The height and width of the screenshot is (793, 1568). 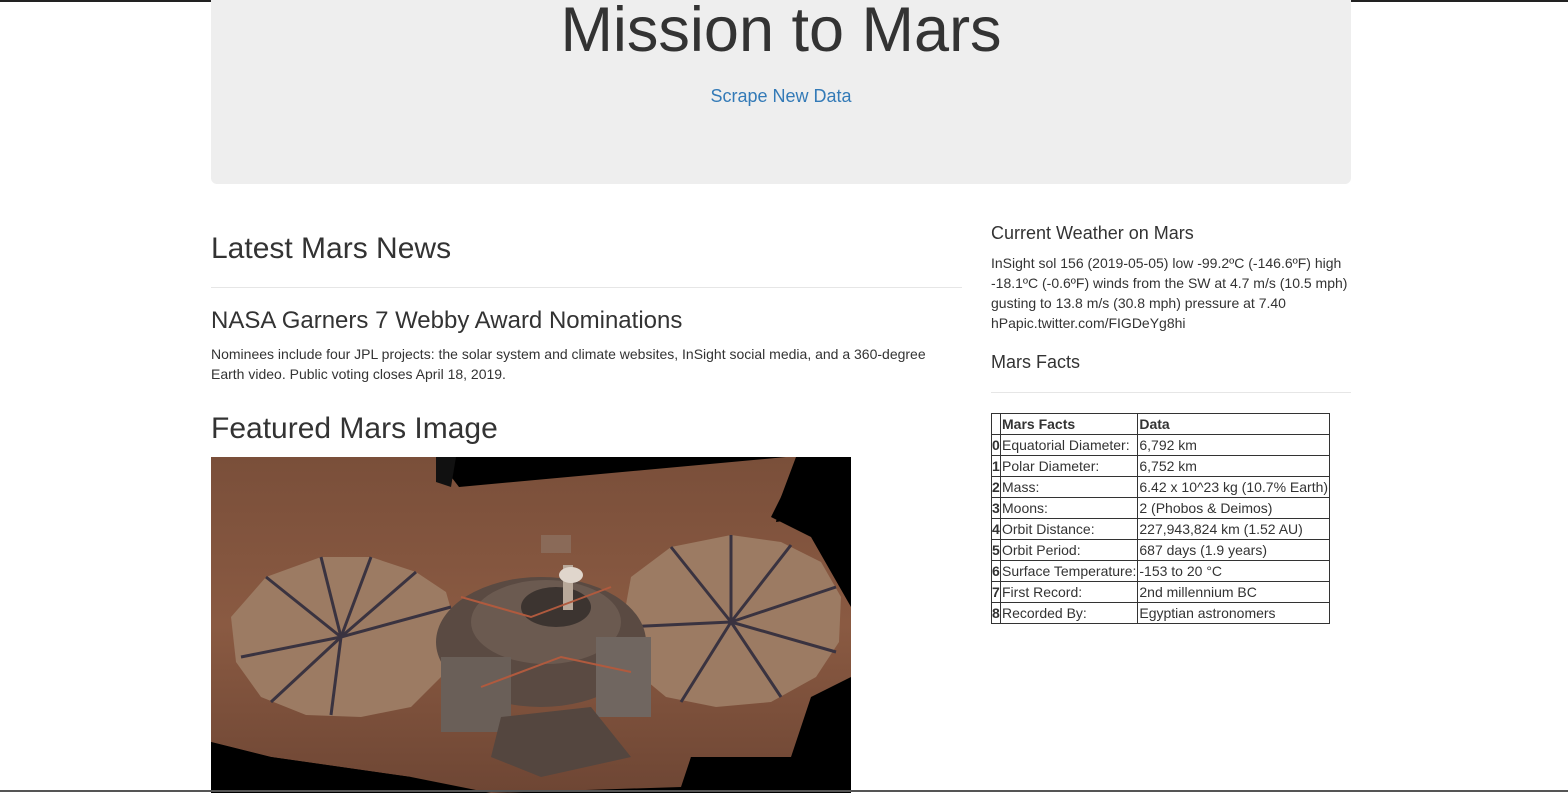 I want to click on row-value: 2 (Phobos & Deimos), so click(x=1234, y=508).